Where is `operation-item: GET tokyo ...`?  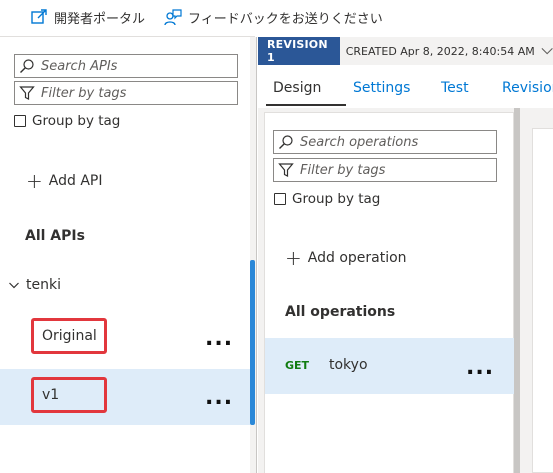 operation-item: GET tokyo ... is located at coordinates (389, 366).